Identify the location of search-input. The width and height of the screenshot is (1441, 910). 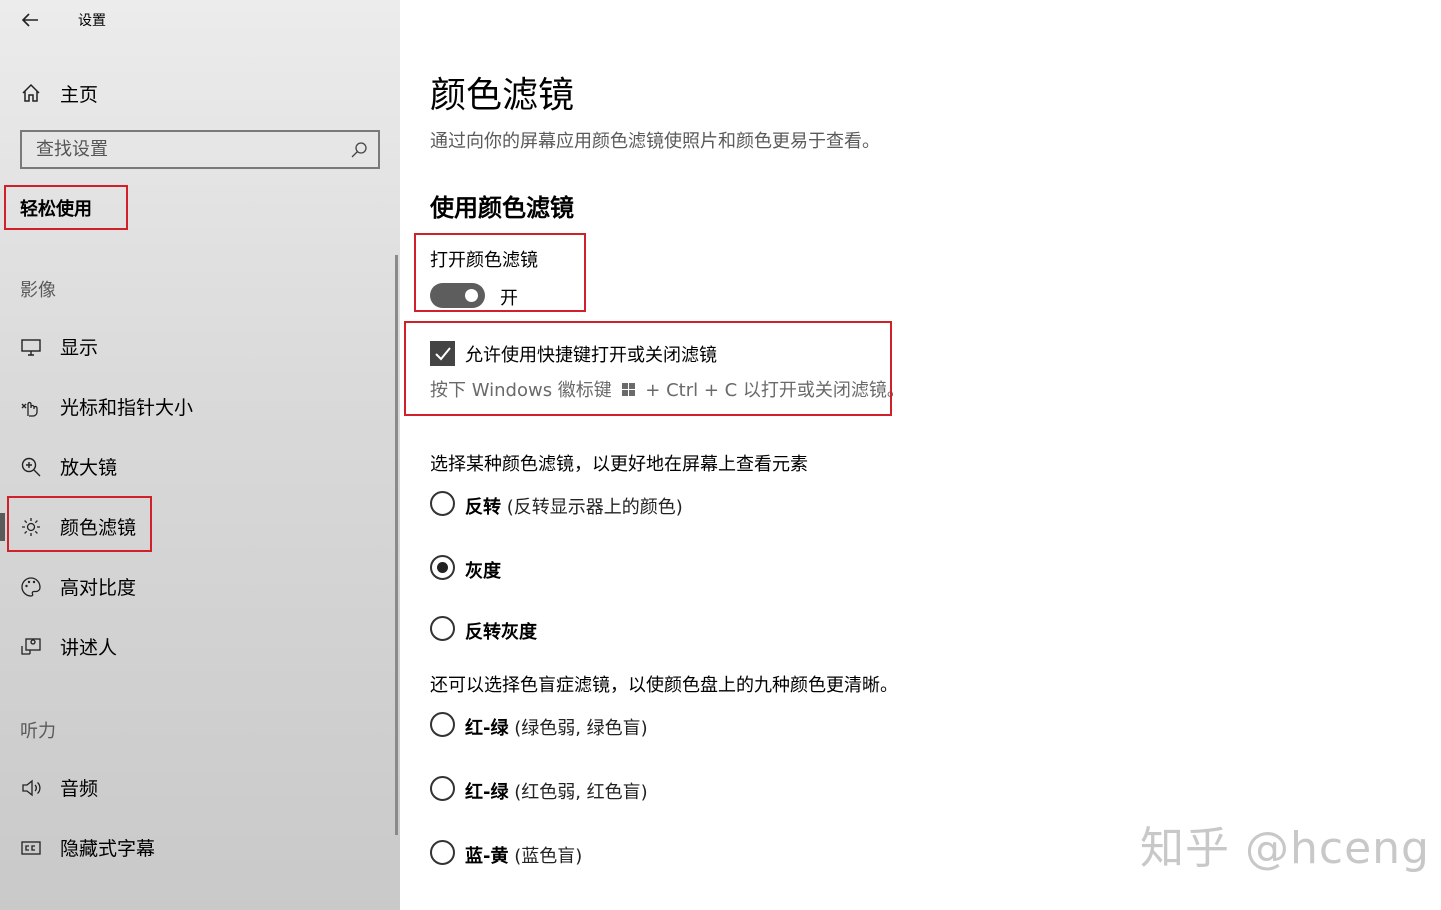
(182, 149).